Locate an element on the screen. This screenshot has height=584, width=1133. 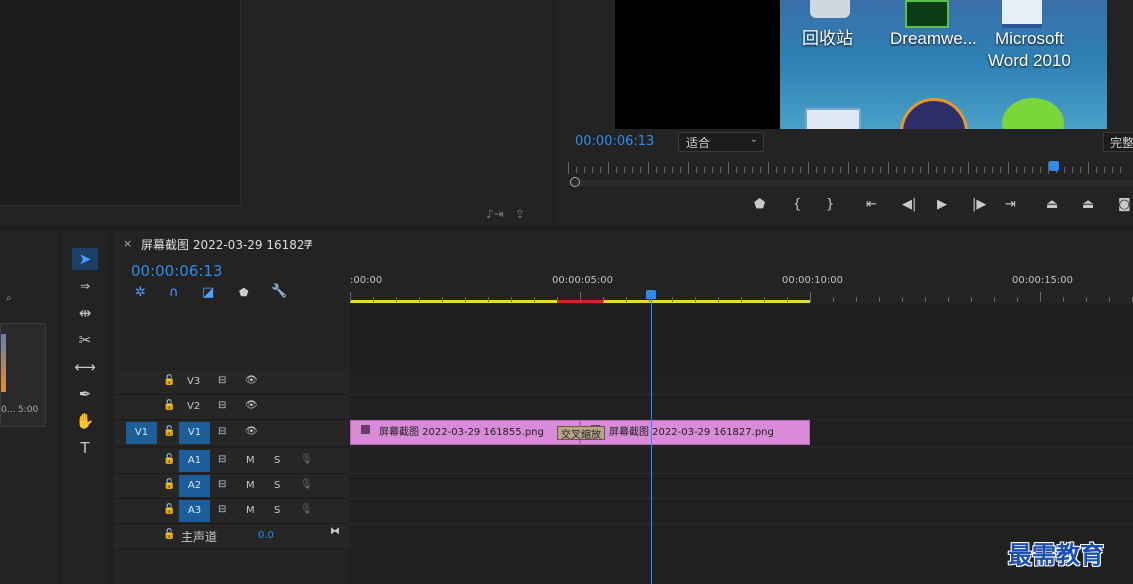
playhead-line is located at coordinates (651, 441).